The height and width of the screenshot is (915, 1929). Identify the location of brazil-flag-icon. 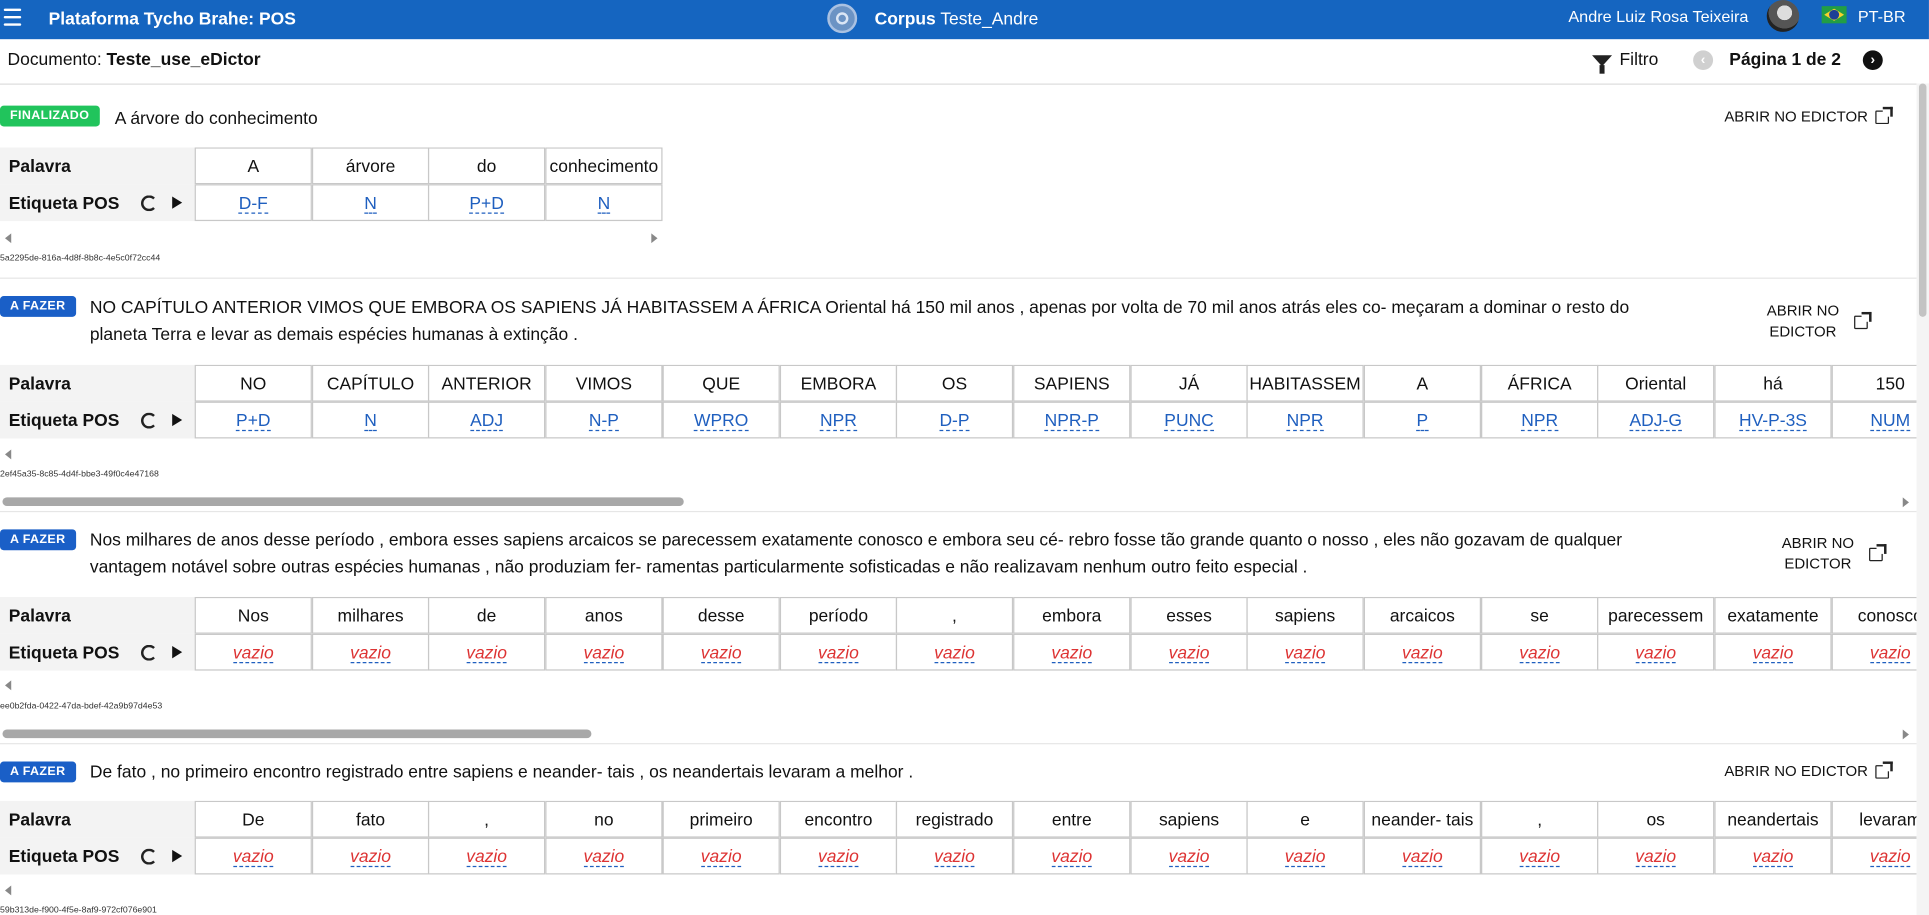
(1834, 15).